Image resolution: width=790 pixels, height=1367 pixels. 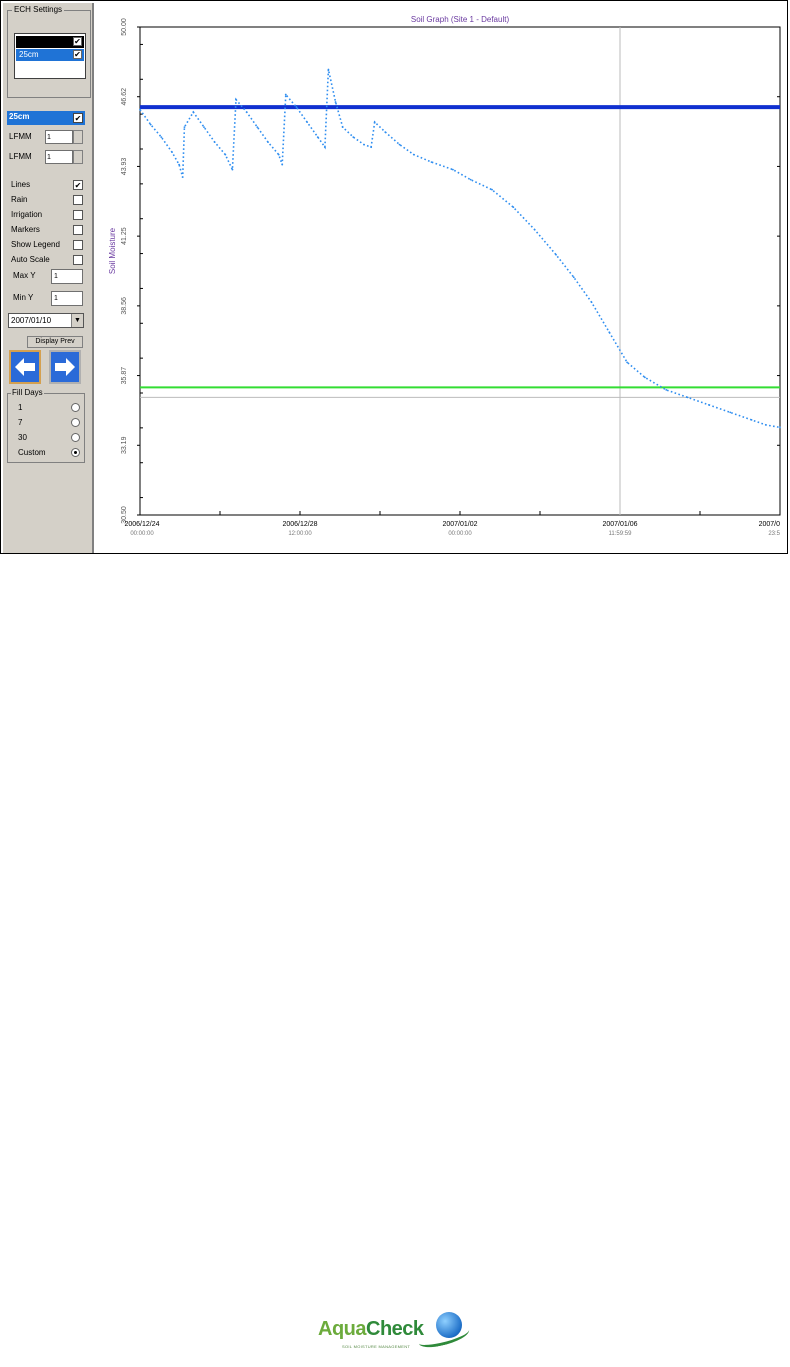 I want to click on chart-title: Soil Graph (Site 1 - Default), so click(x=460, y=19).